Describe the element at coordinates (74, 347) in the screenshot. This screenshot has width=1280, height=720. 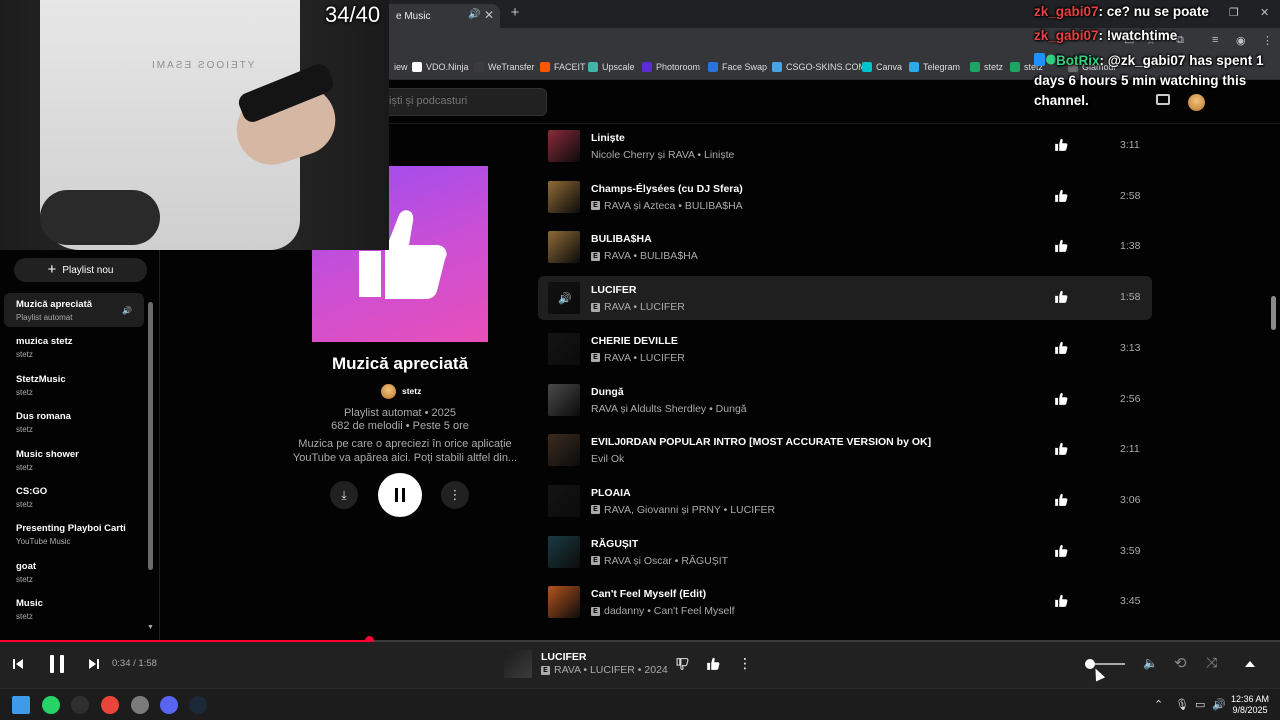
I see `sidebar-playlist-item: muzica stetz stetz` at that location.